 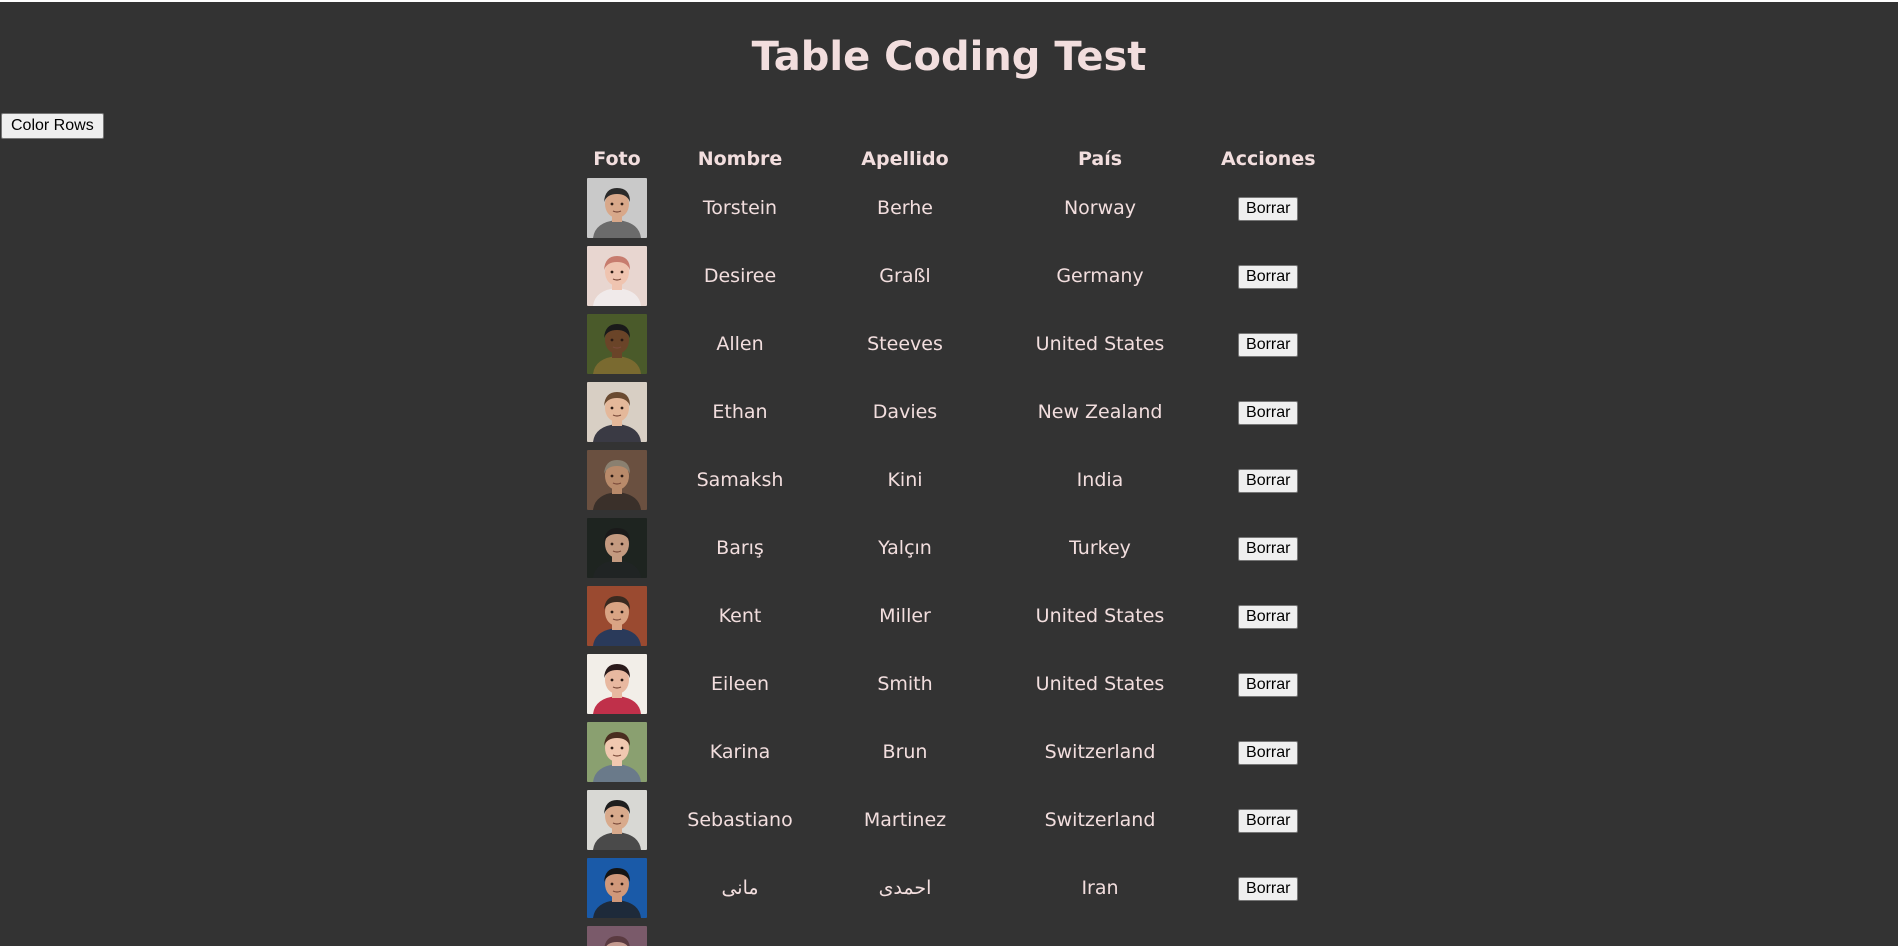 What do you see at coordinates (905, 480) in the screenshot?
I see `cell-apellido: Kini` at bounding box center [905, 480].